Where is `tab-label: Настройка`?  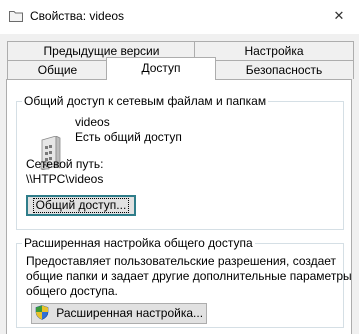
tab-label: Настройка is located at coordinates (274, 51).